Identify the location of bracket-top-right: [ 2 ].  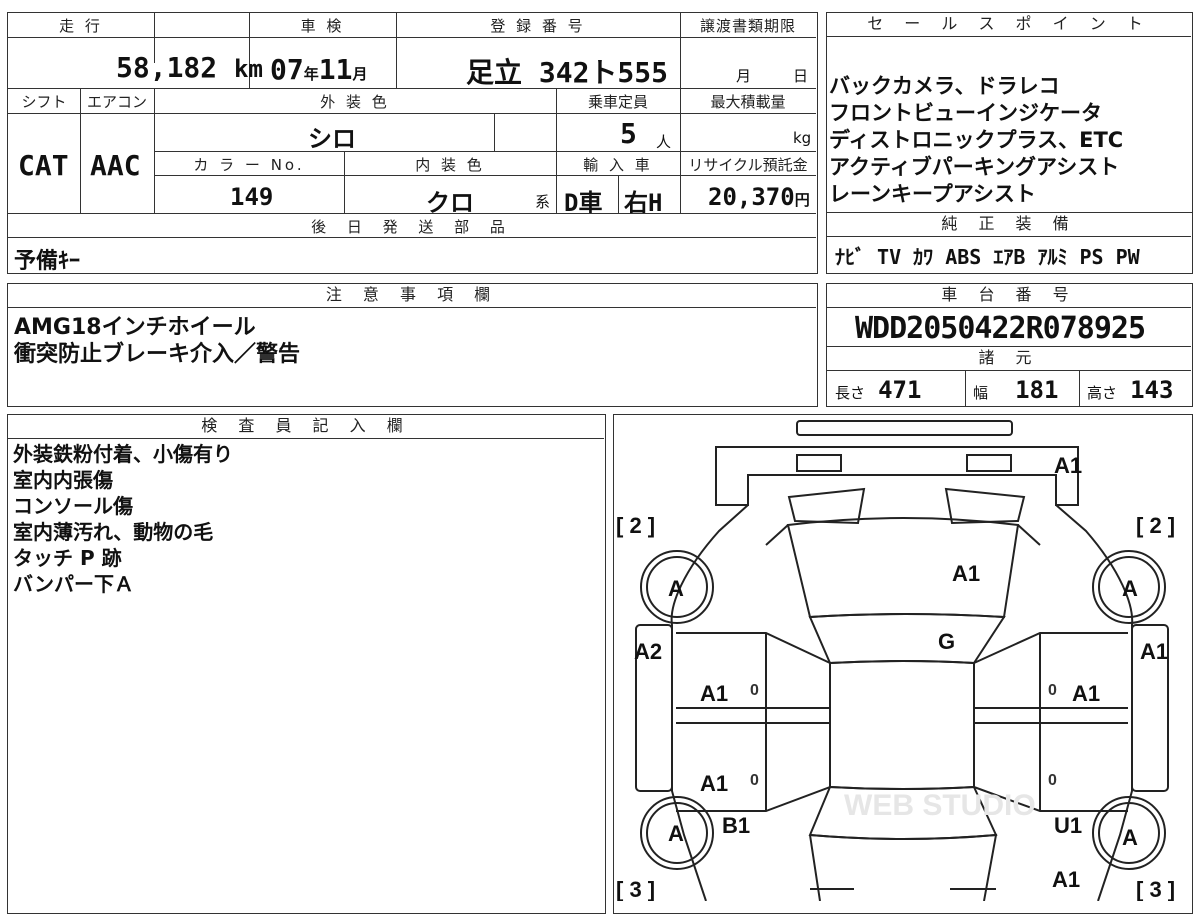
(1155, 525).